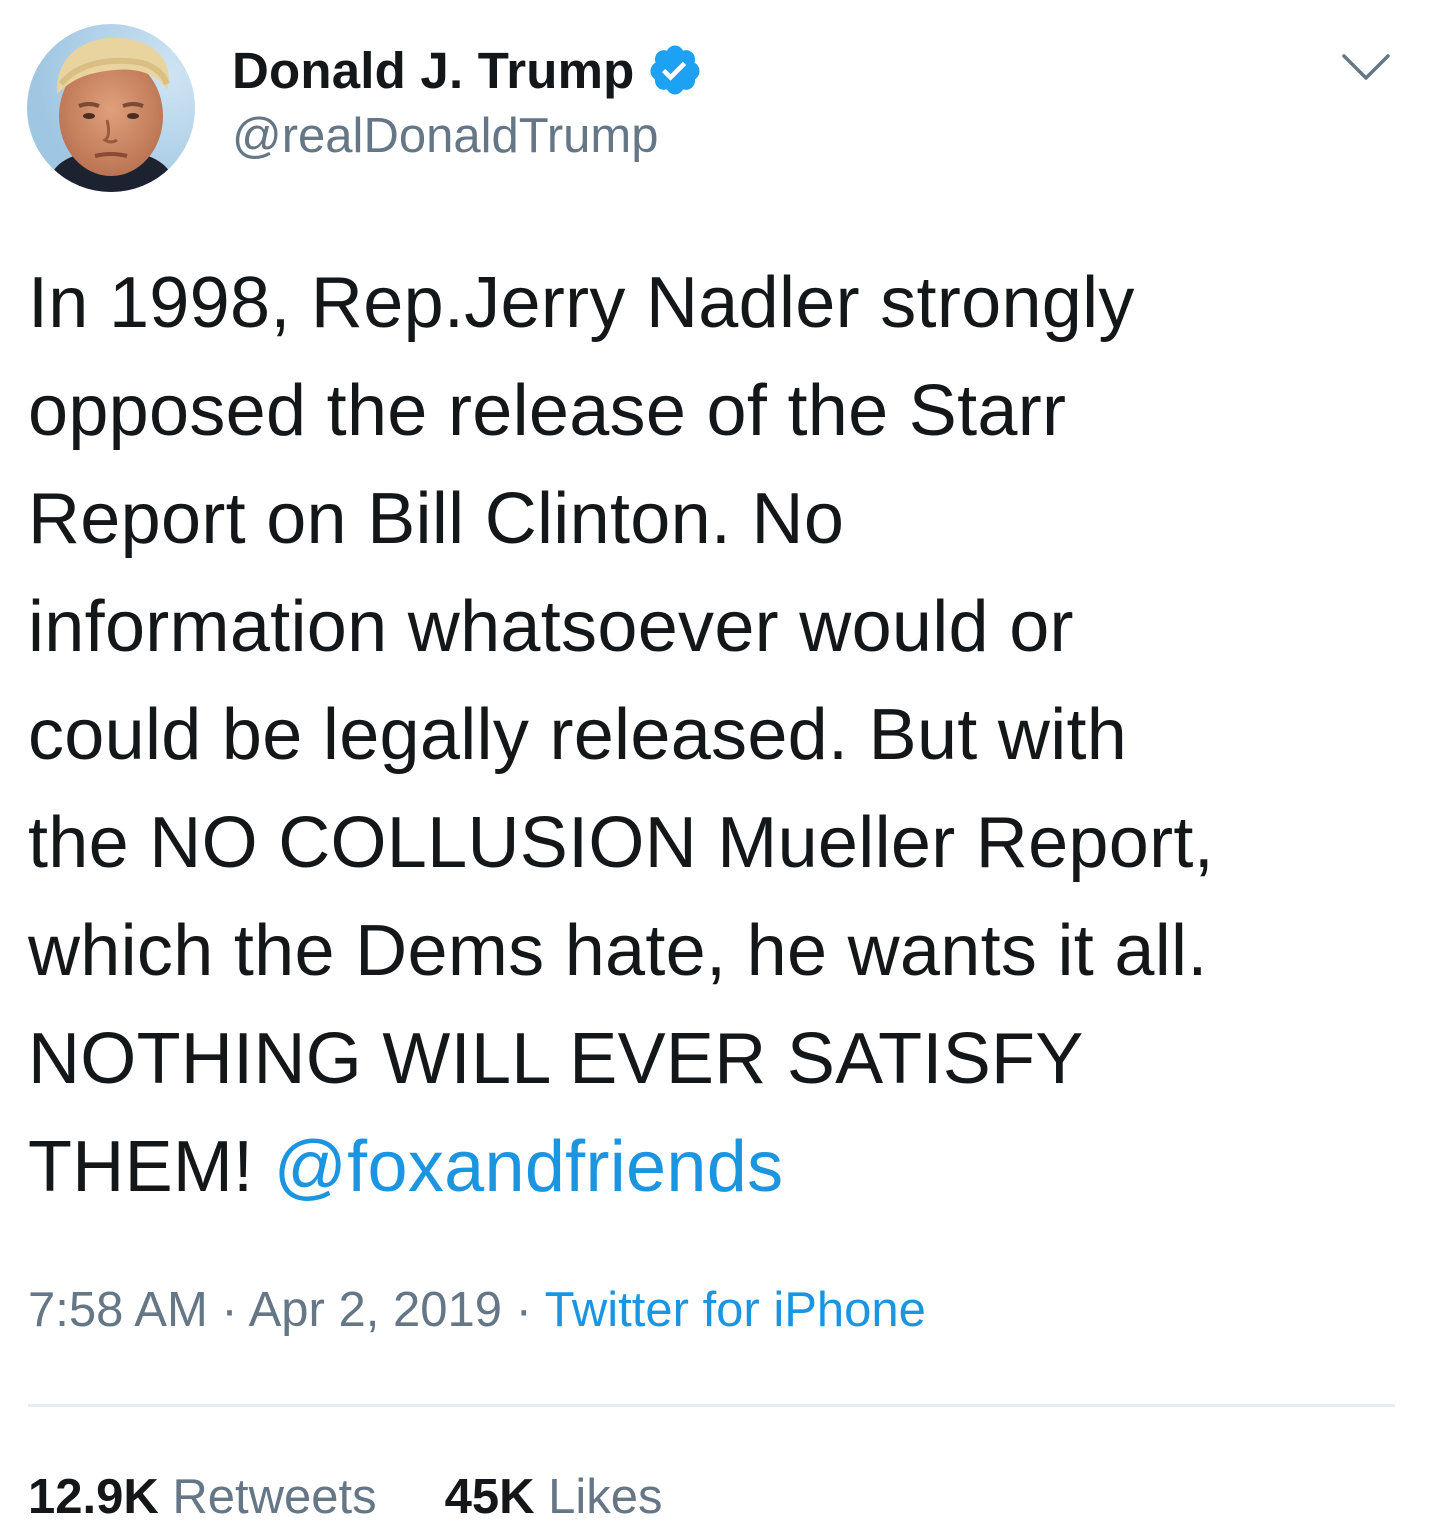 Image resolution: width=1430 pixels, height=1537 pixels. I want to click on tweet-source-link: Twitter for iPhone, so click(735, 1310).